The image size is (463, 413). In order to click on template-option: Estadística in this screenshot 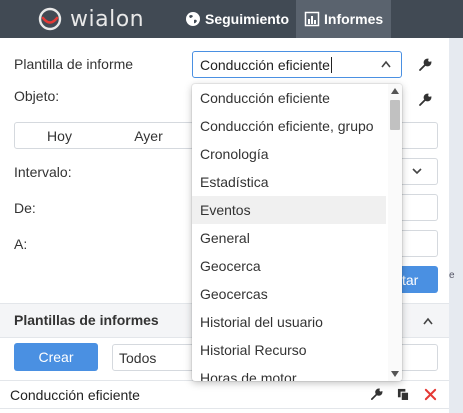, I will do `click(289, 182)`.